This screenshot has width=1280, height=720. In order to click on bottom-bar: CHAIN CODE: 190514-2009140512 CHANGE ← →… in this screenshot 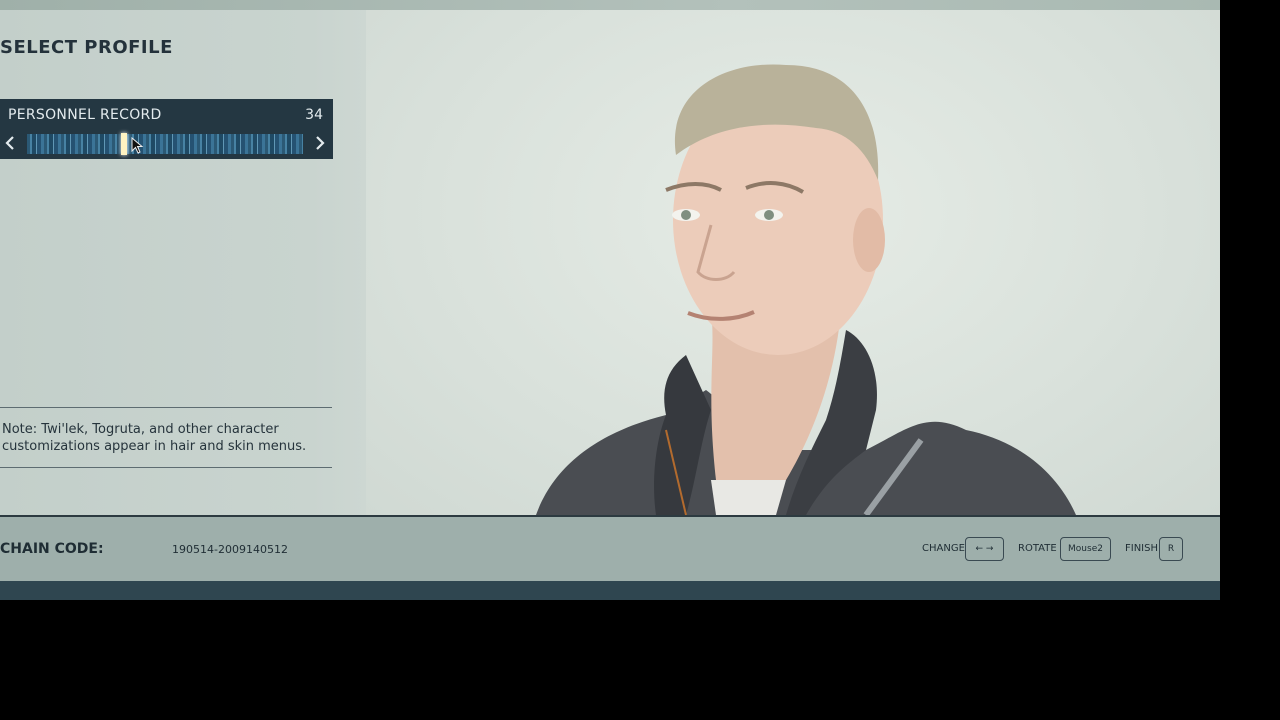, I will do `click(610, 549)`.